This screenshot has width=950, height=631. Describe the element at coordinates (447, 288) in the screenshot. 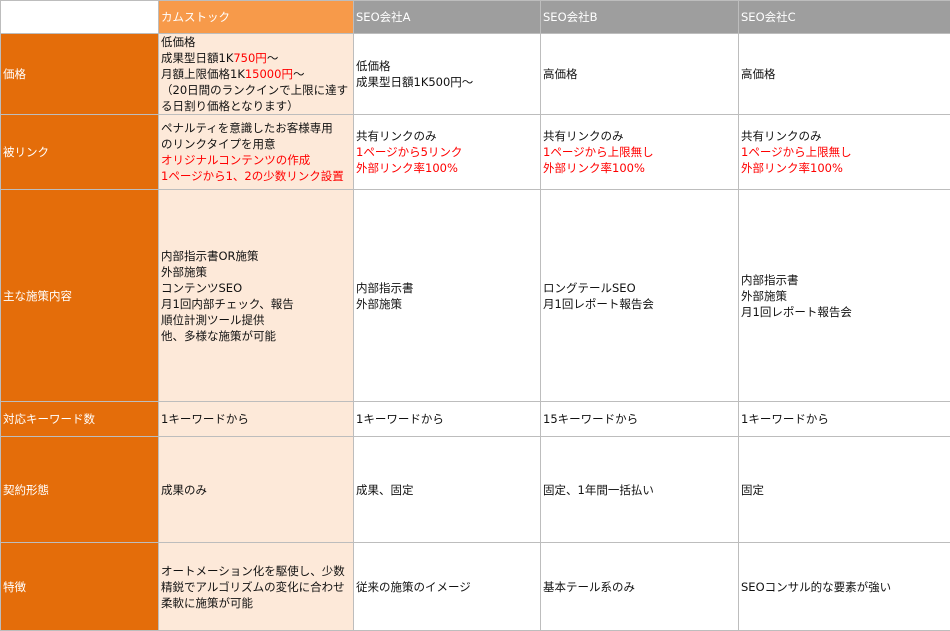

I see `cell-line: 内部指示書` at that location.